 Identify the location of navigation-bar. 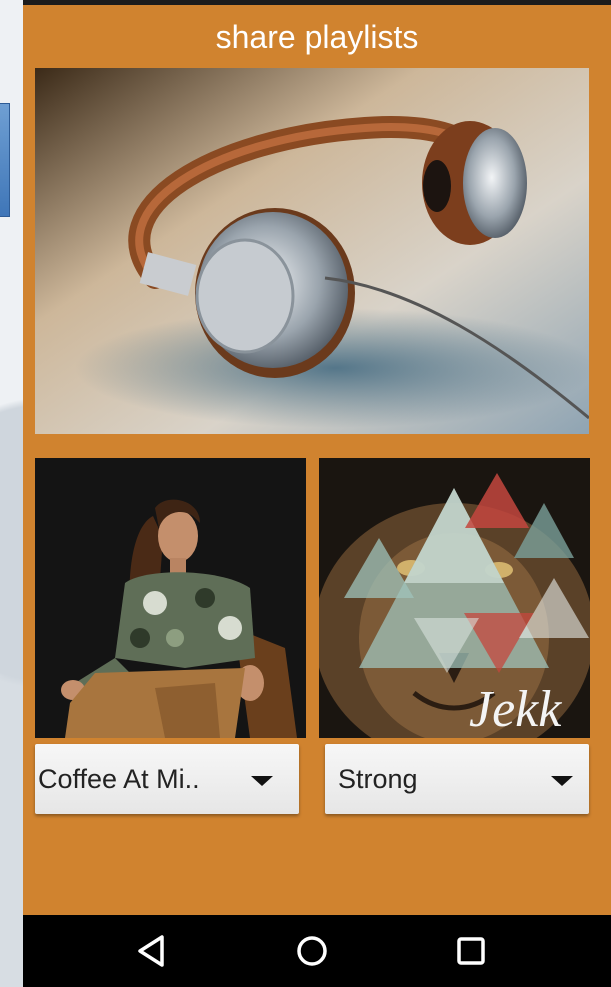
(317, 951).